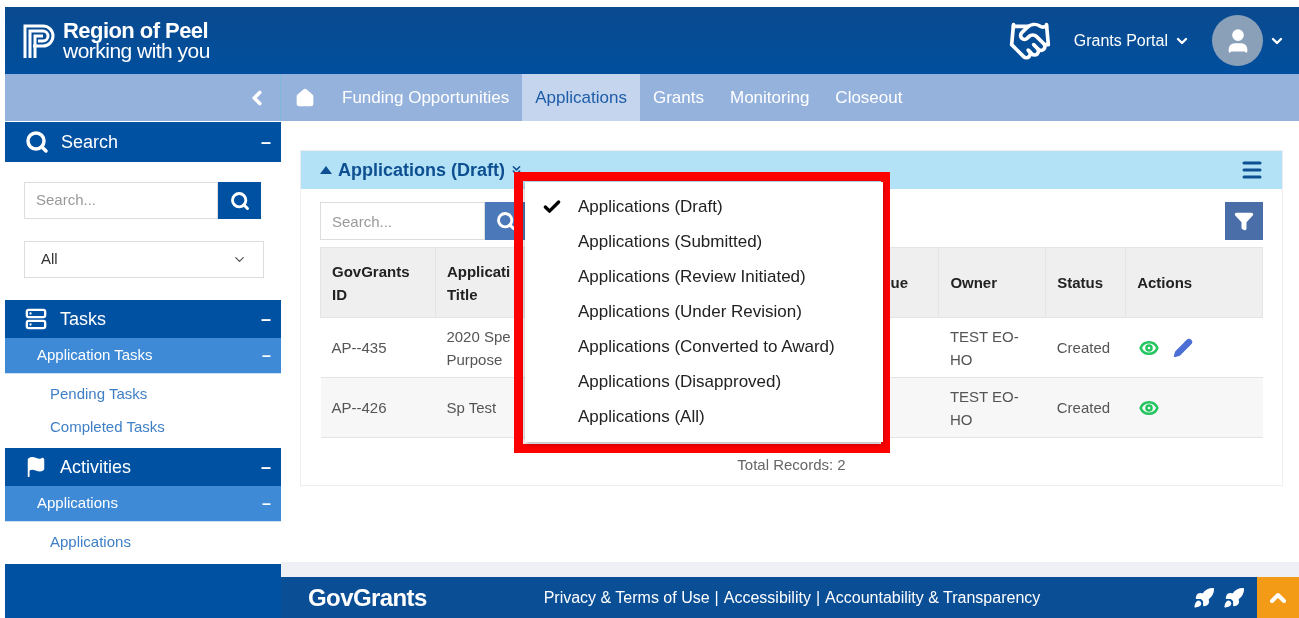 The image size is (1299, 618). Describe the element at coordinates (39, 40) in the screenshot. I see `logo-icon` at that location.